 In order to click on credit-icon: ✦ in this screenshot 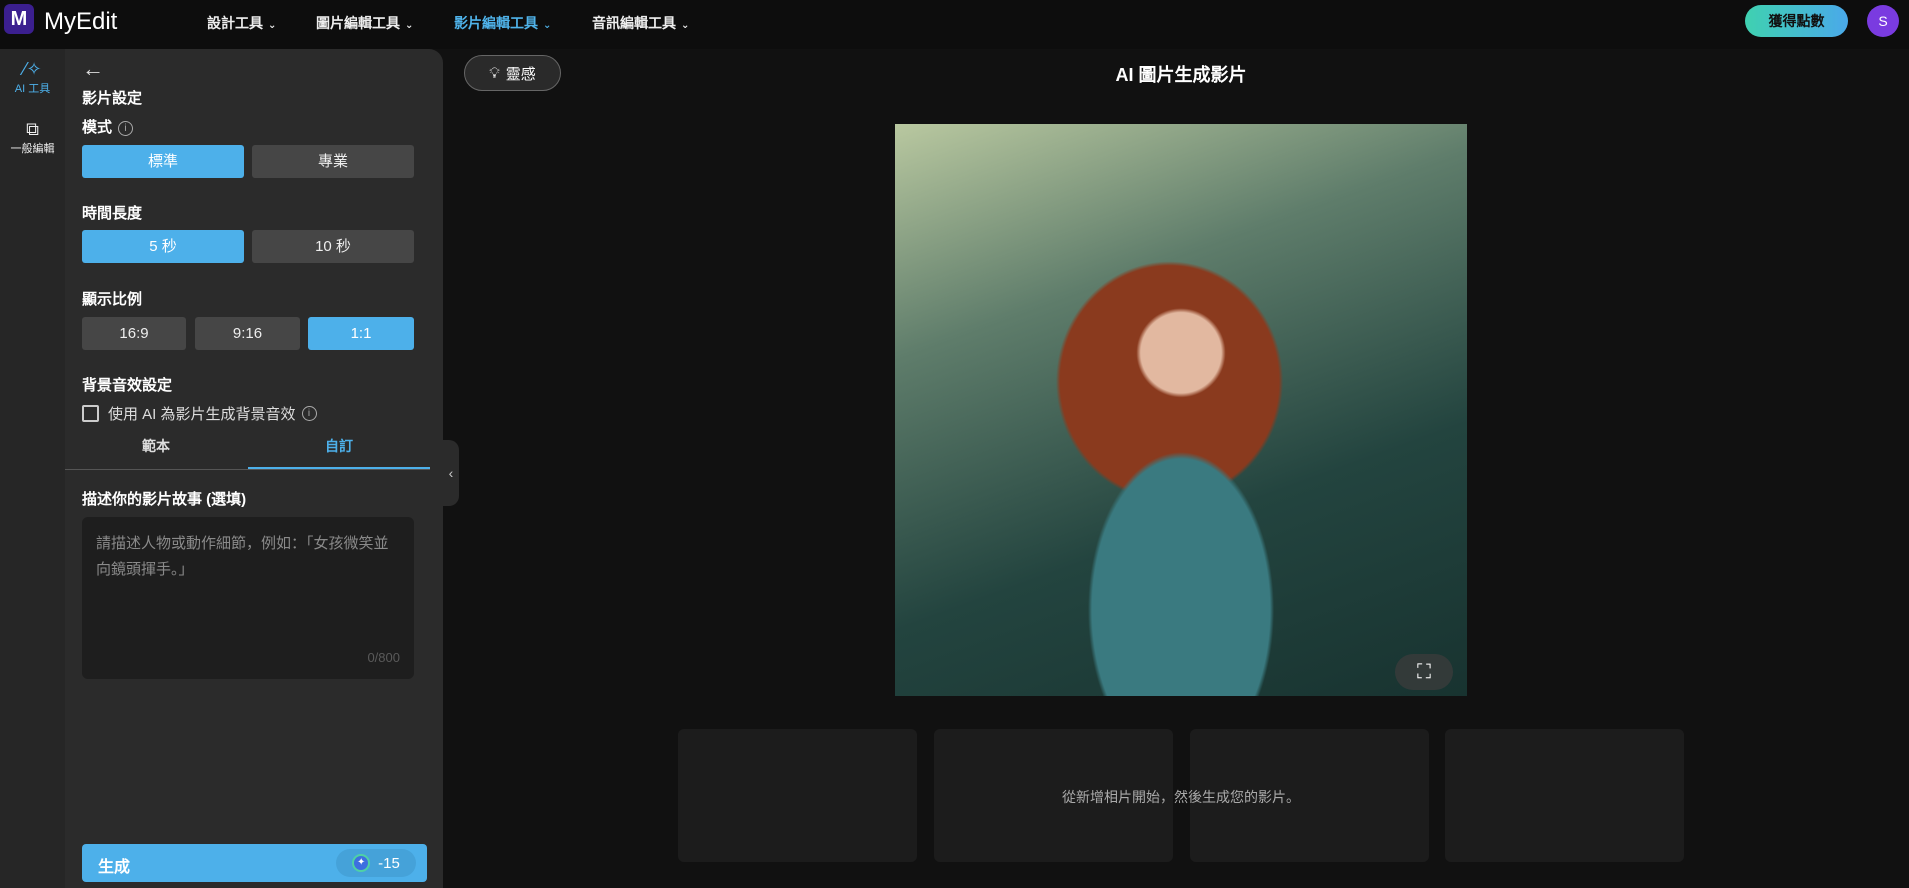, I will do `click(361, 863)`.